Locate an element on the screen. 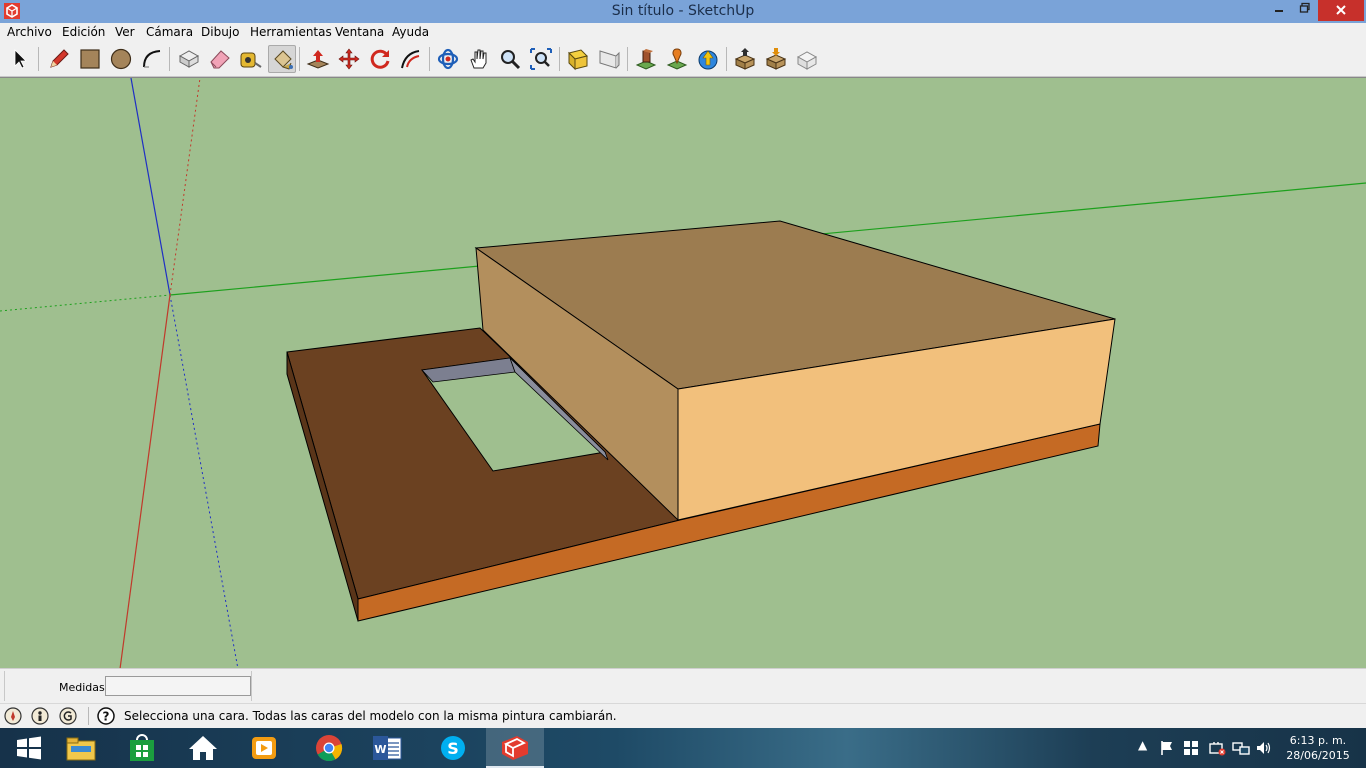 This screenshot has width=1366, height=768. add-location-tool is located at coordinates (677, 59).